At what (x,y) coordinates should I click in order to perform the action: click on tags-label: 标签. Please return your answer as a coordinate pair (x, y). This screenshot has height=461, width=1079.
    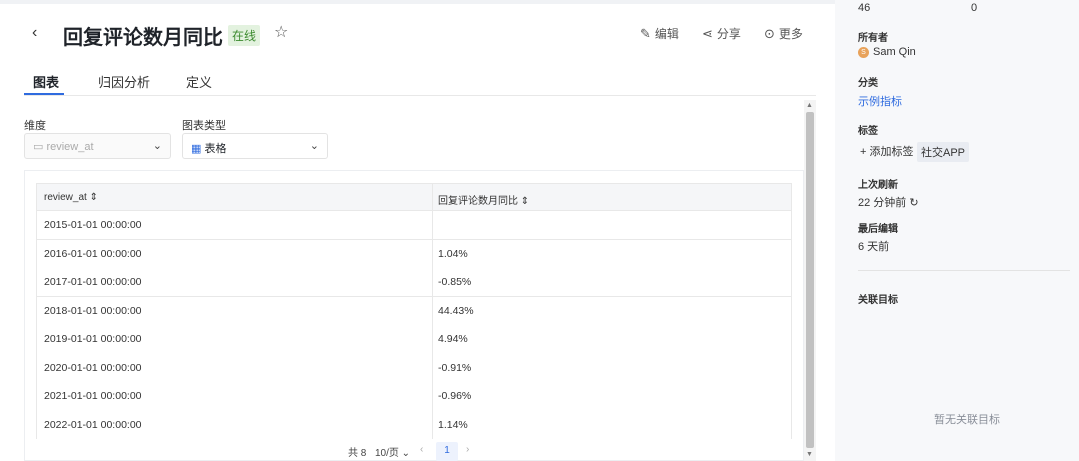
    Looking at the image, I should click on (868, 131).